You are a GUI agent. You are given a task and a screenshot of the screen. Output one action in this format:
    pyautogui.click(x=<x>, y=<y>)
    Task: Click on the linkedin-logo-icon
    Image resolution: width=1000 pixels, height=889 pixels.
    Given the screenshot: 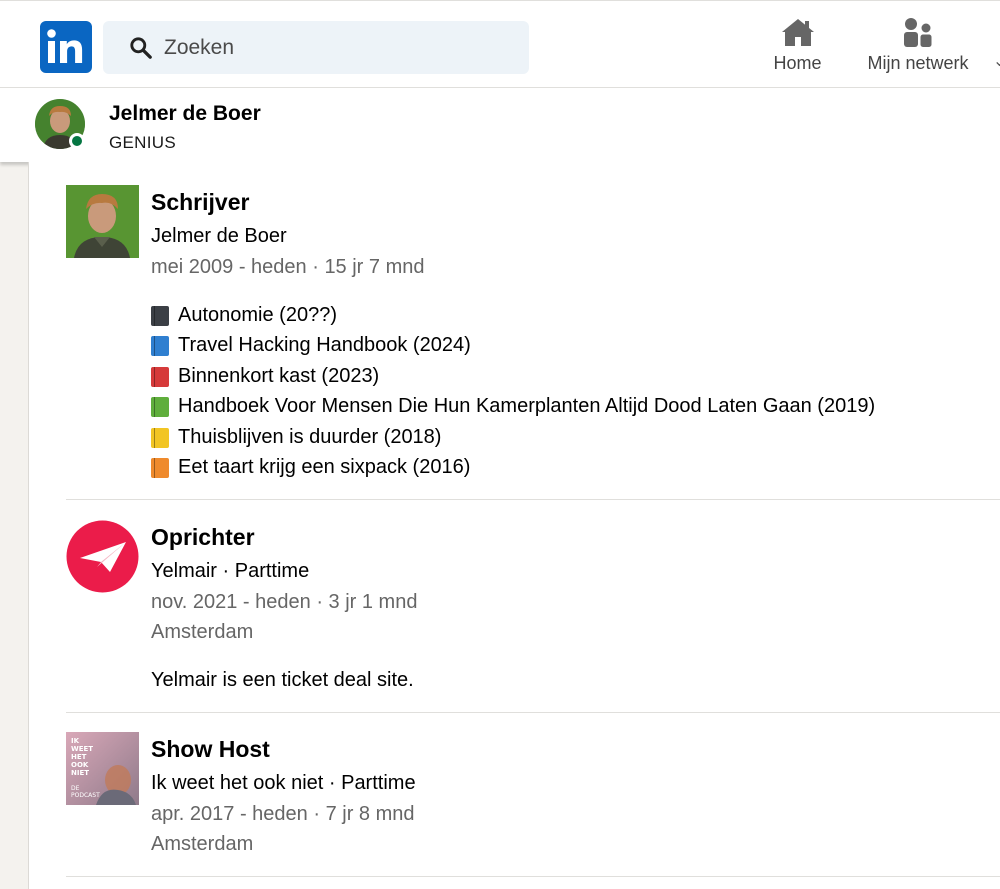 What is the action you would take?
    pyautogui.click(x=65, y=46)
    